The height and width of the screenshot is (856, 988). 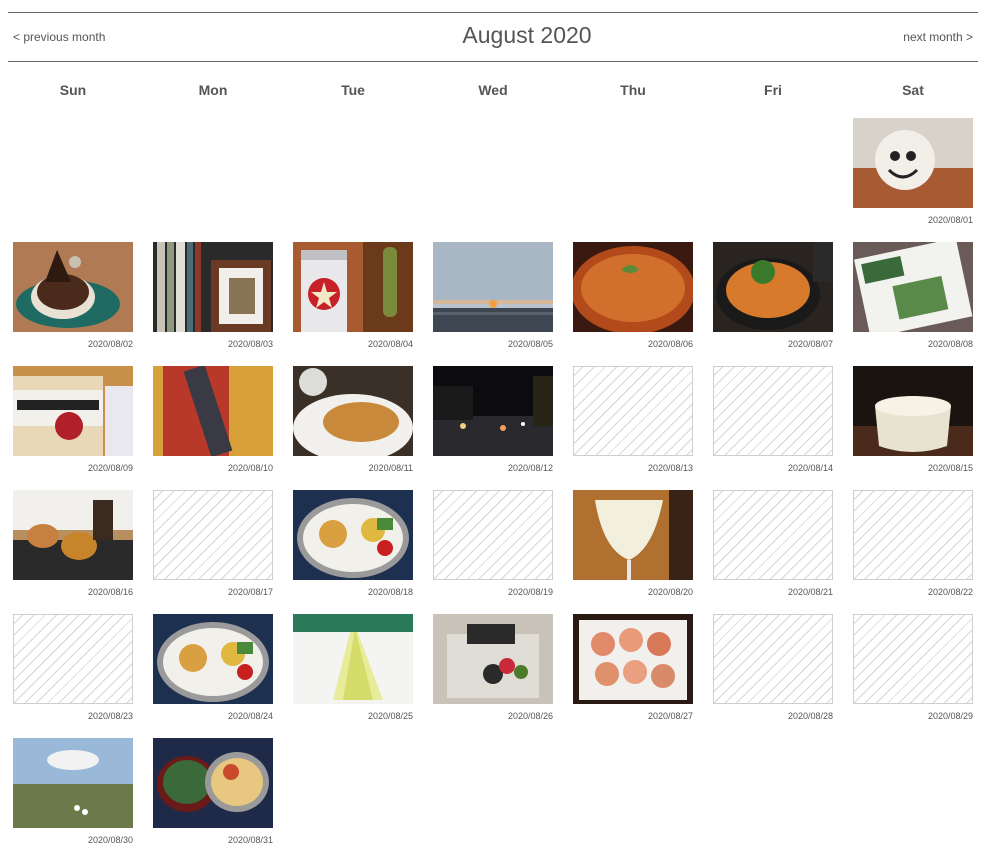 I want to click on calendar-day-cell: 2020/08/07, so click(x=773, y=301).